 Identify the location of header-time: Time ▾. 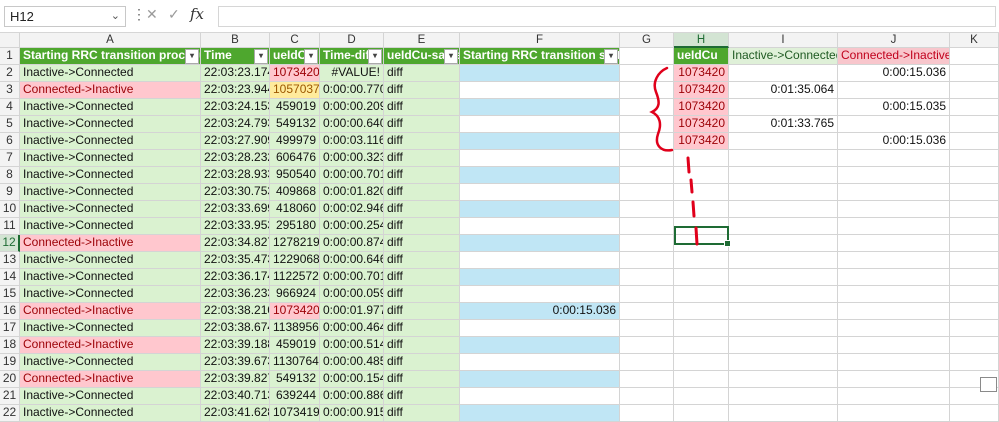
(235, 56).